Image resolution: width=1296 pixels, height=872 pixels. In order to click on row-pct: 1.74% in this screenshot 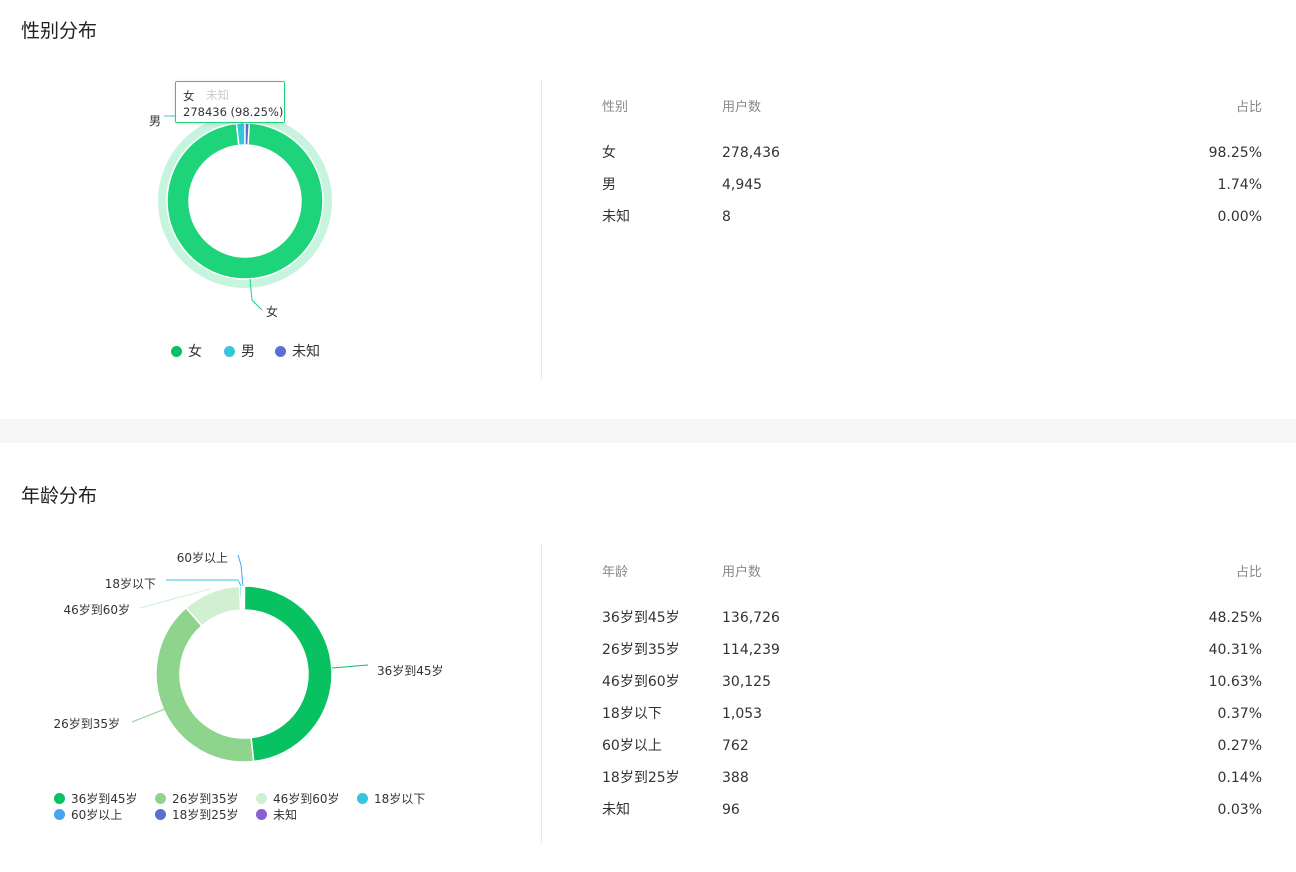, I will do `click(1239, 185)`.